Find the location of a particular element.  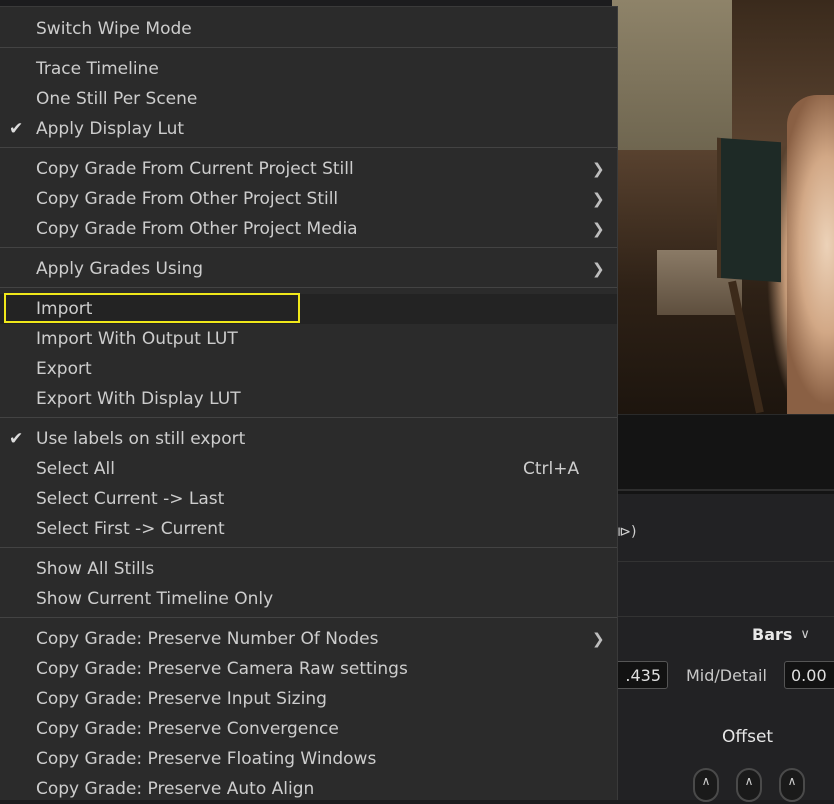

menu-item-label: Select First -> Current is located at coordinates (130, 529).